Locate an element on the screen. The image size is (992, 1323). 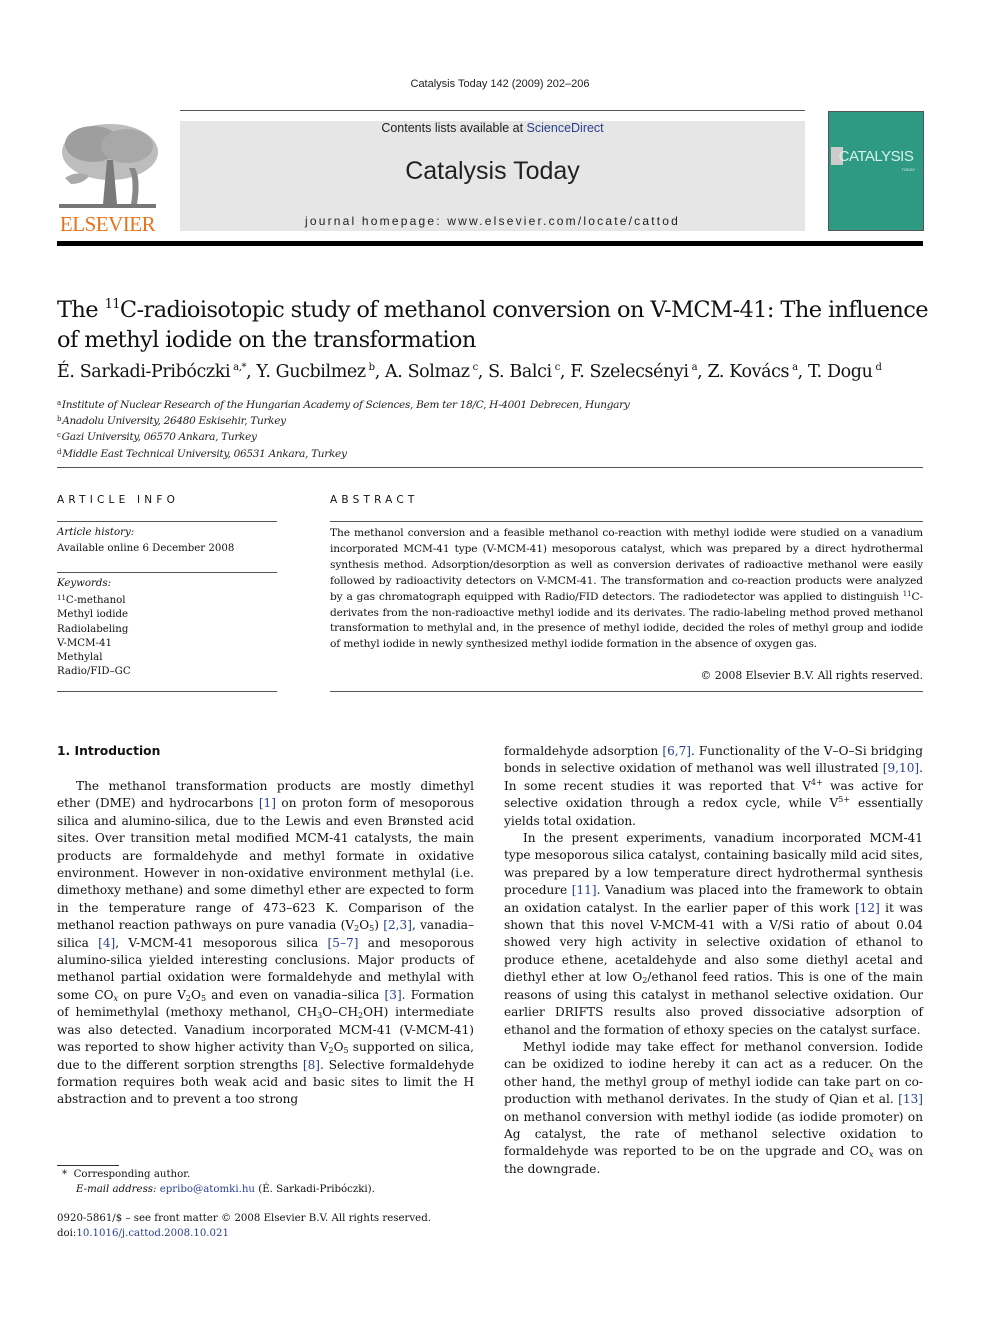
article-info-heading: ARTICLE INFO is located at coordinates (118, 500).